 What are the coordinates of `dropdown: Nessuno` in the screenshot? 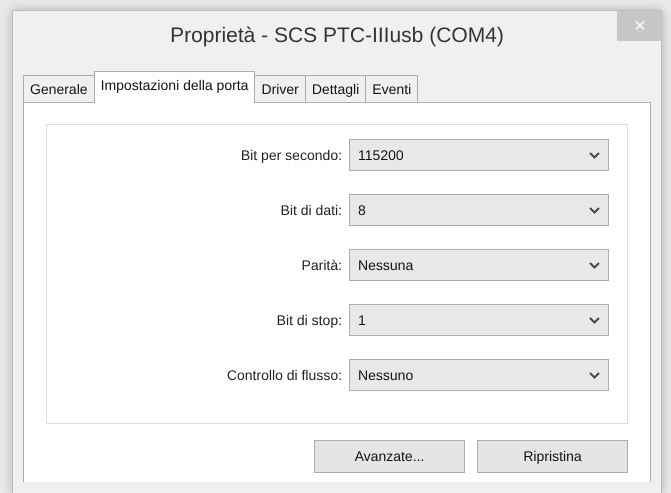 It's located at (479, 375).